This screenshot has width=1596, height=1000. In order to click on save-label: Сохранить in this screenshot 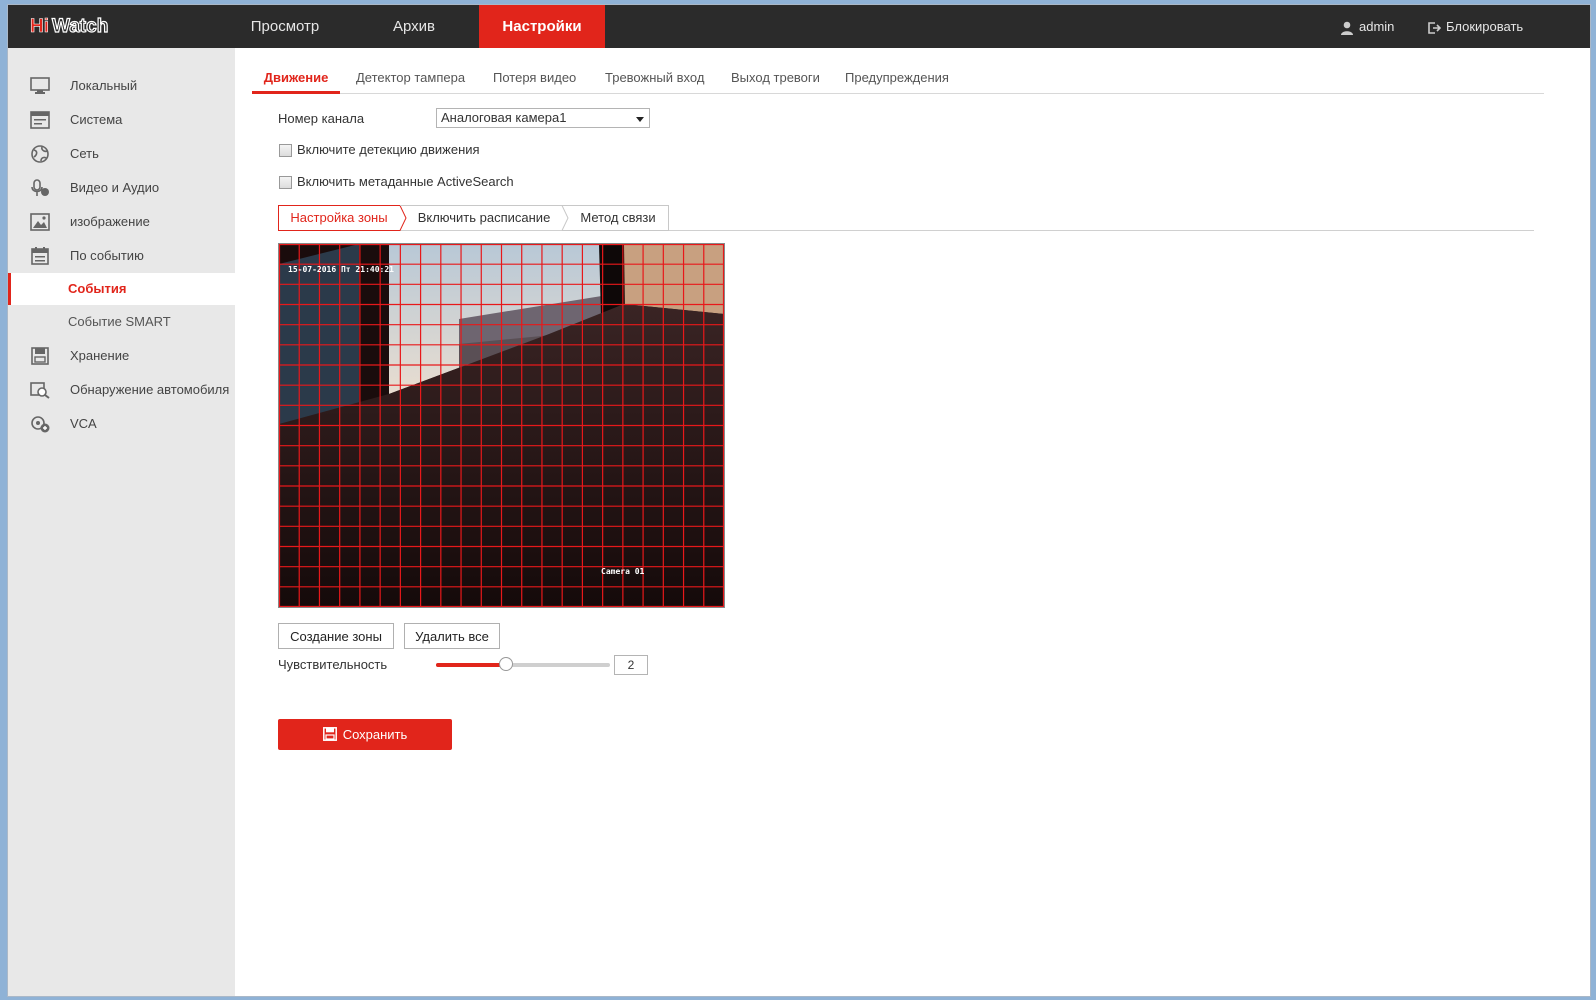, I will do `click(375, 734)`.